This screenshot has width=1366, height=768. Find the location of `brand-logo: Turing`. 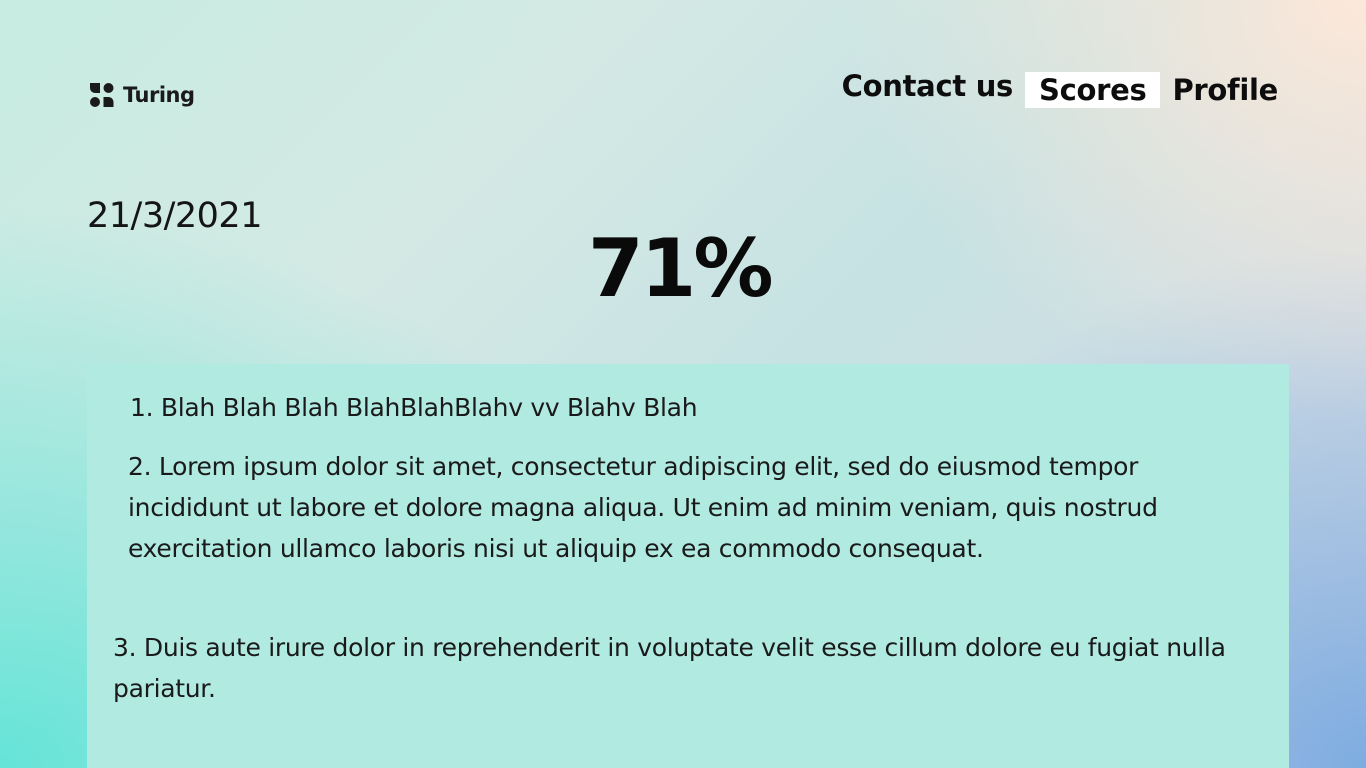

brand-logo: Turing is located at coordinates (141, 95).